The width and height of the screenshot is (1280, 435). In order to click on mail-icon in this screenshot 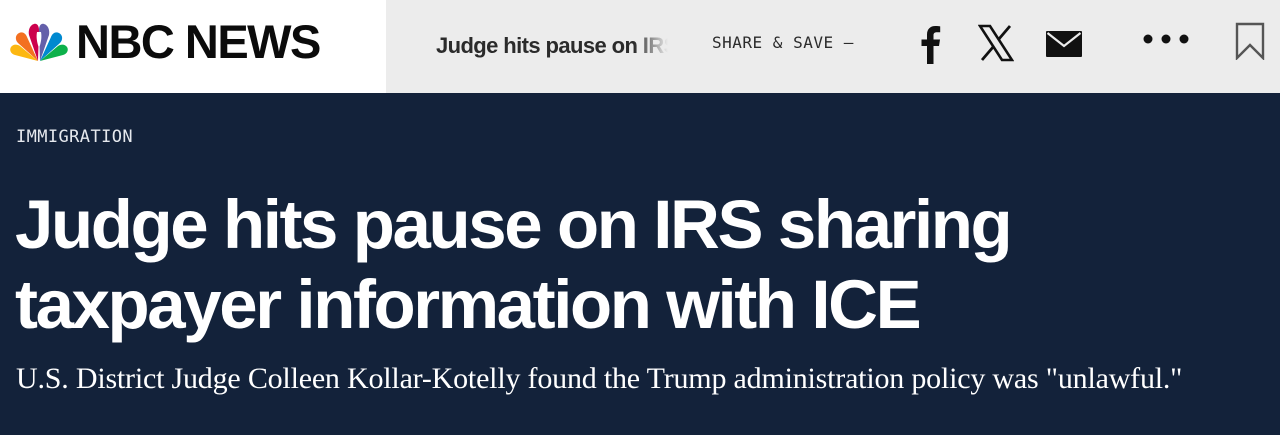, I will do `click(1064, 44)`.